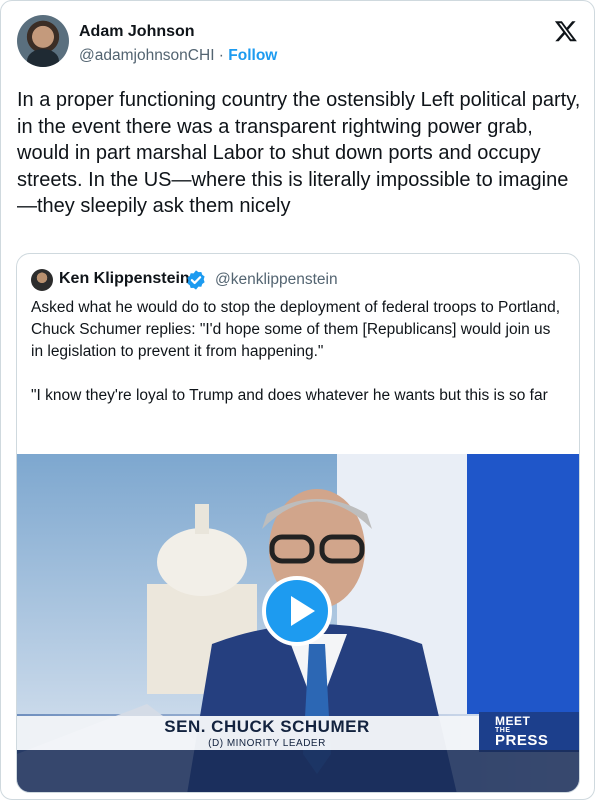 This screenshot has width=597, height=800. What do you see at coordinates (196, 280) in the screenshot?
I see `verified-badge-icon` at bounding box center [196, 280].